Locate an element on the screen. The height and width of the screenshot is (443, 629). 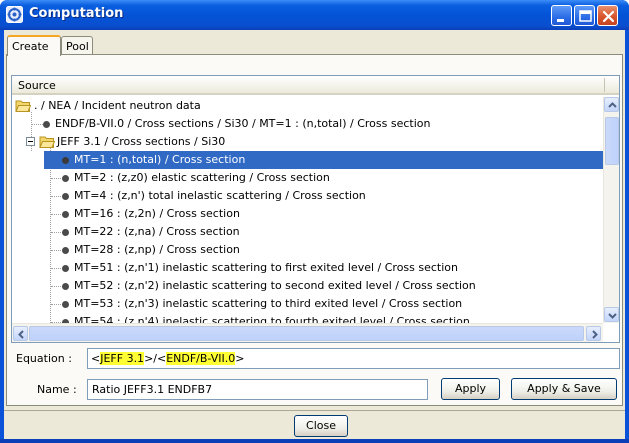
chevron-down-icon is located at coordinates (612, 316).